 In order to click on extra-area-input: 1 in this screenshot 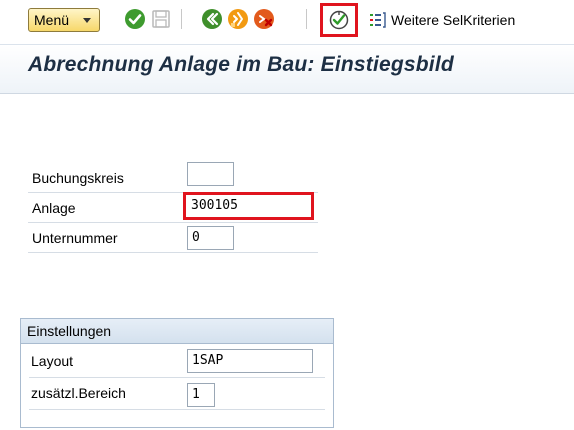, I will do `click(201, 395)`.